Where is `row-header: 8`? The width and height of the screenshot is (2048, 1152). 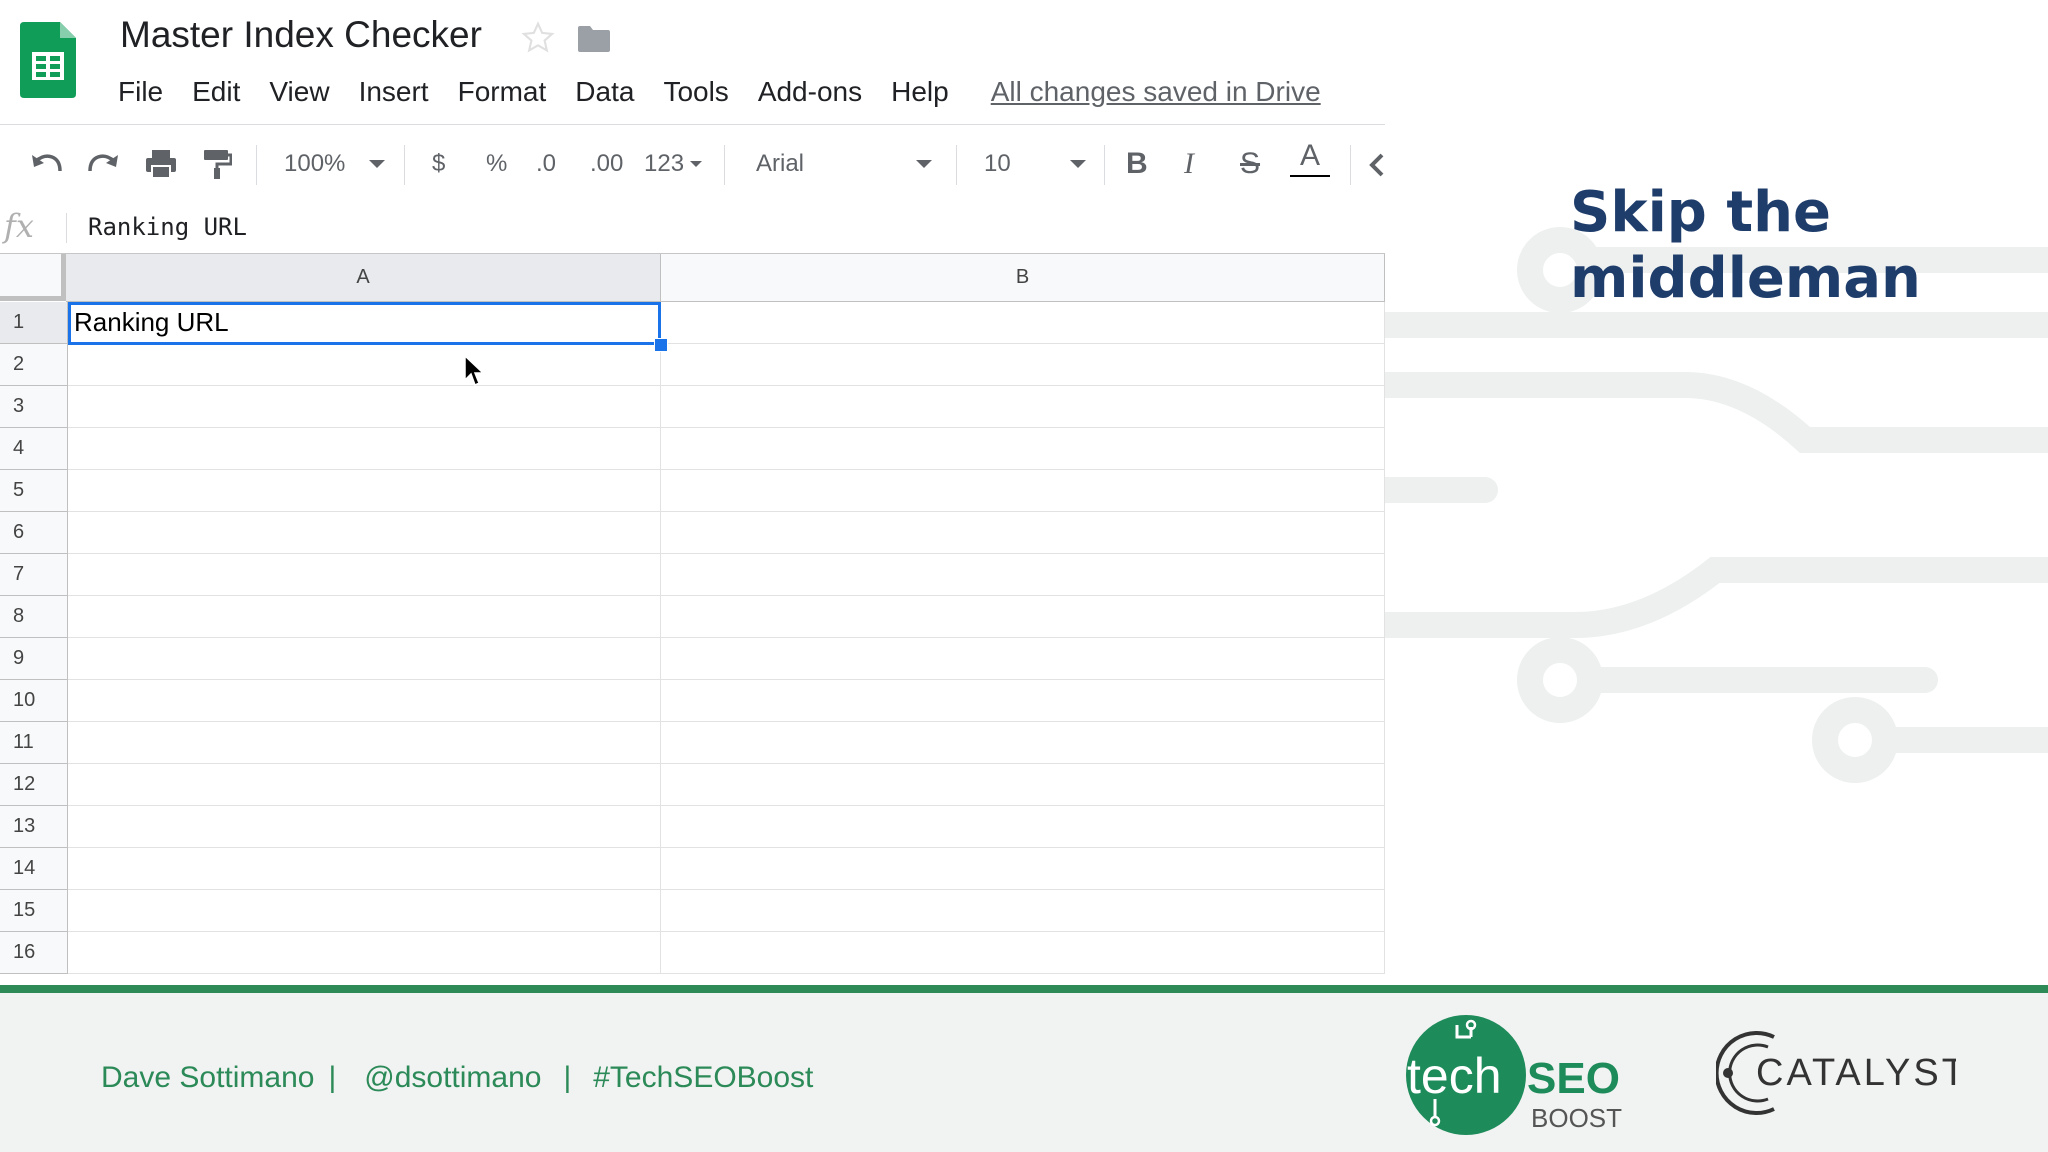
row-header: 8 is located at coordinates (34, 617).